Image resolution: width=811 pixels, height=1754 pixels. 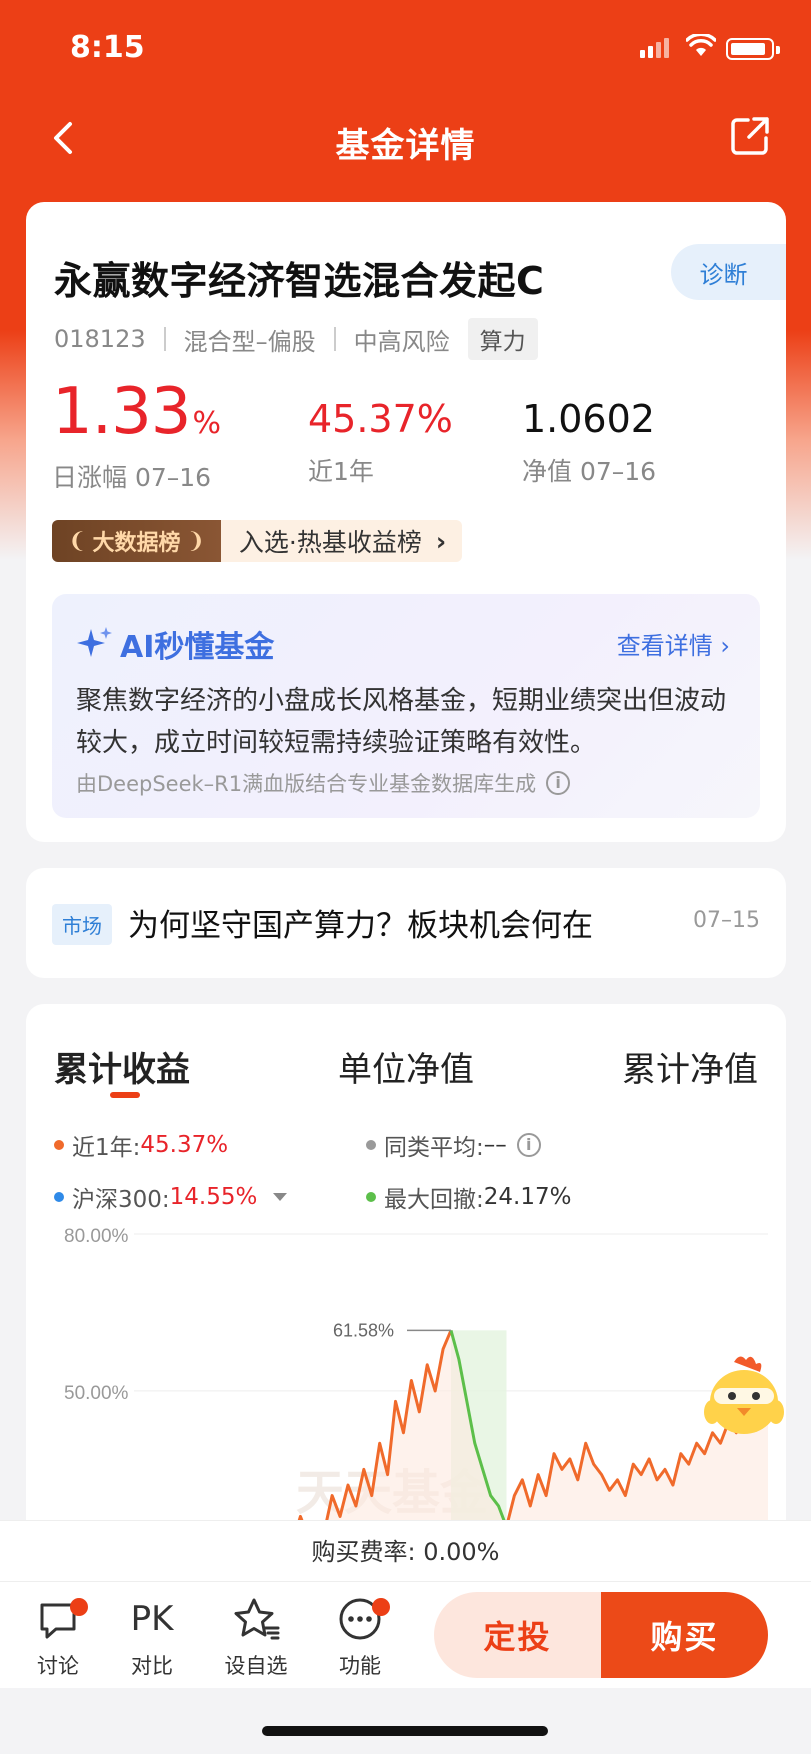 What do you see at coordinates (82, 924) in the screenshot?
I see `news-tag: 市场` at bounding box center [82, 924].